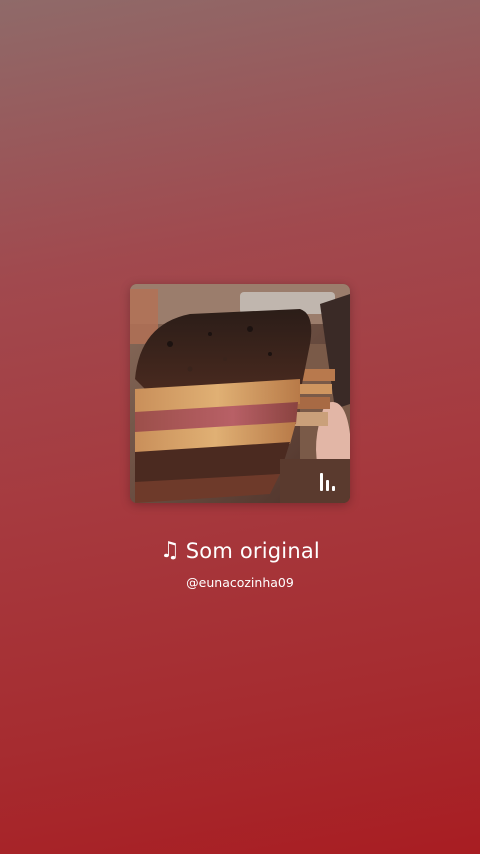  I want to click on audio-title-row: ♫ Som original, so click(240, 551).